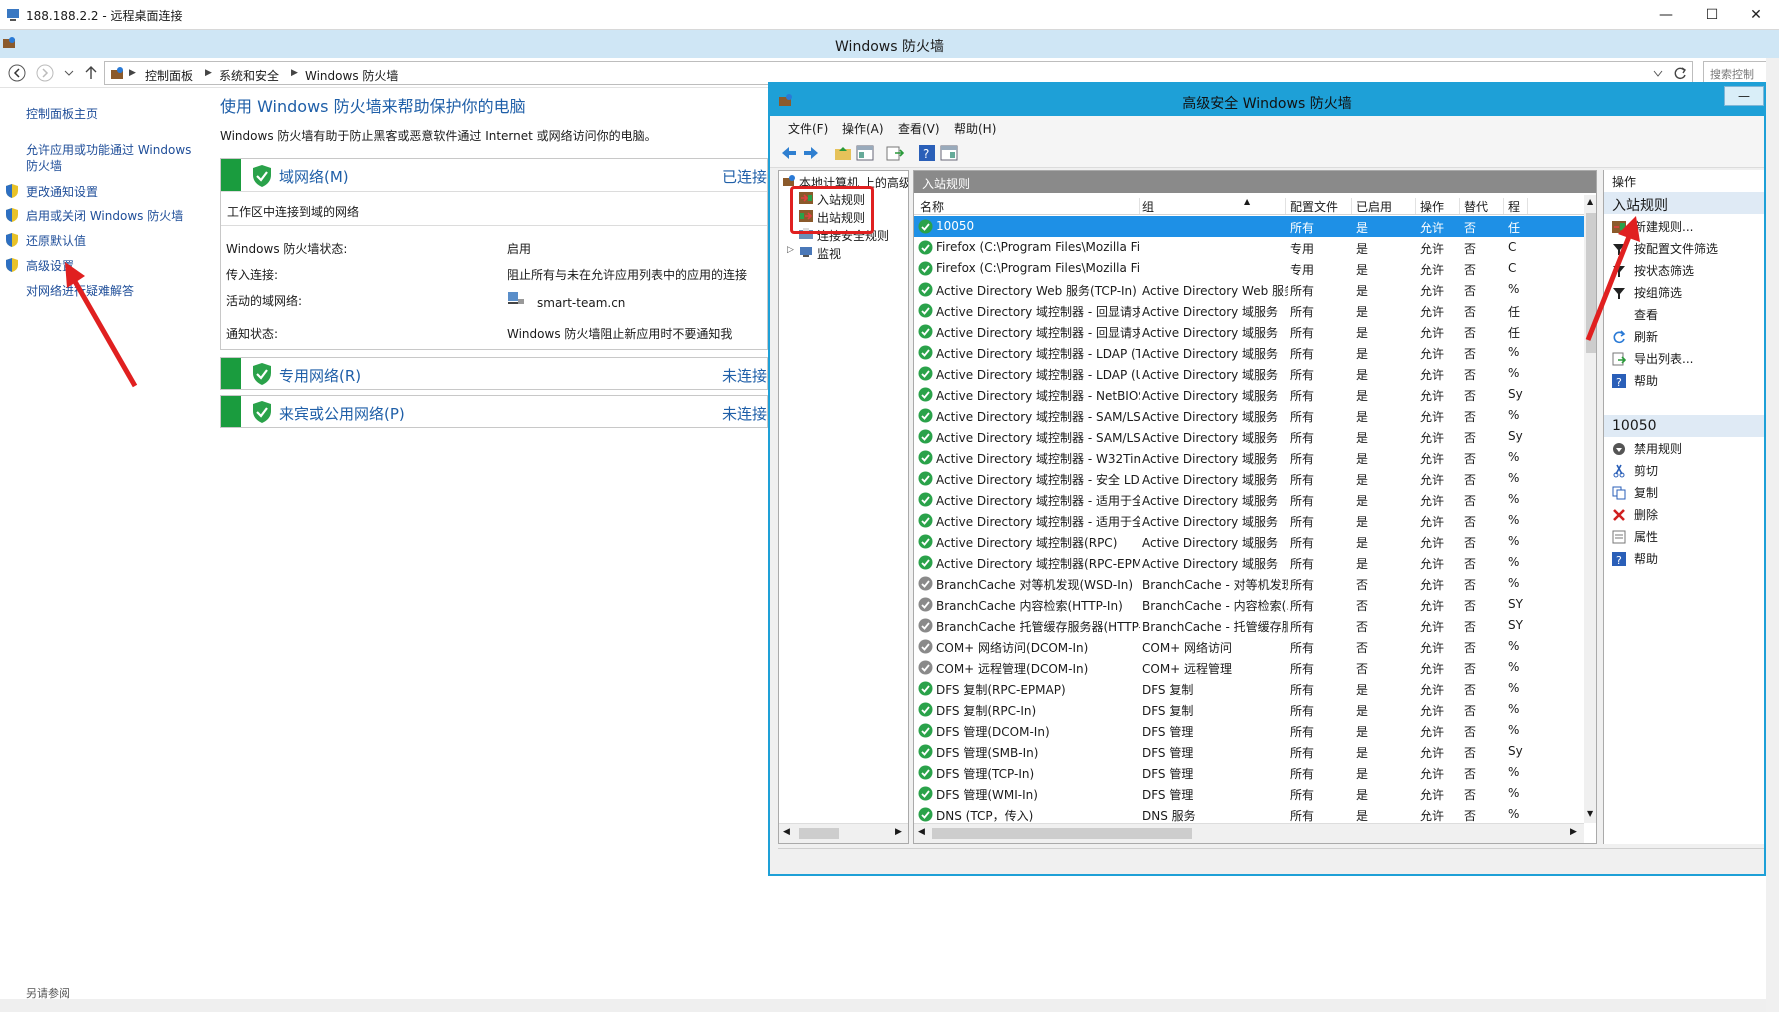  Describe the element at coordinates (1744, 96) in the screenshot. I see `mmc-minimize-button: —` at that location.